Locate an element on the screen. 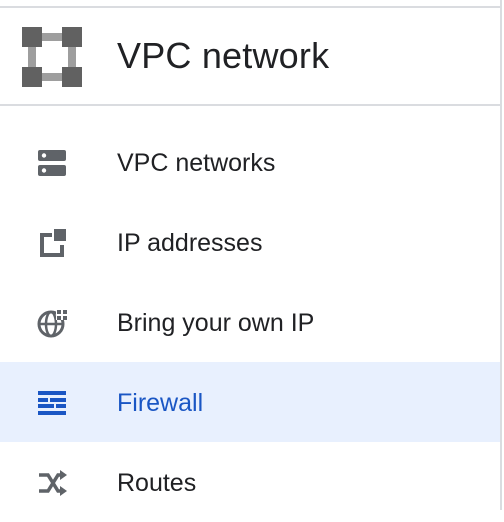 The height and width of the screenshot is (522, 504). firewall-icon is located at coordinates (52, 403).